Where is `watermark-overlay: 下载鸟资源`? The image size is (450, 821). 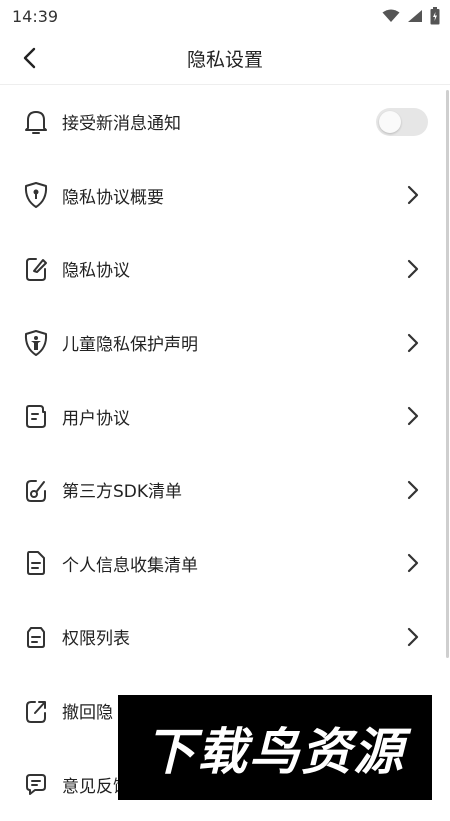
watermark-overlay: 下载鸟资源 is located at coordinates (275, 747).